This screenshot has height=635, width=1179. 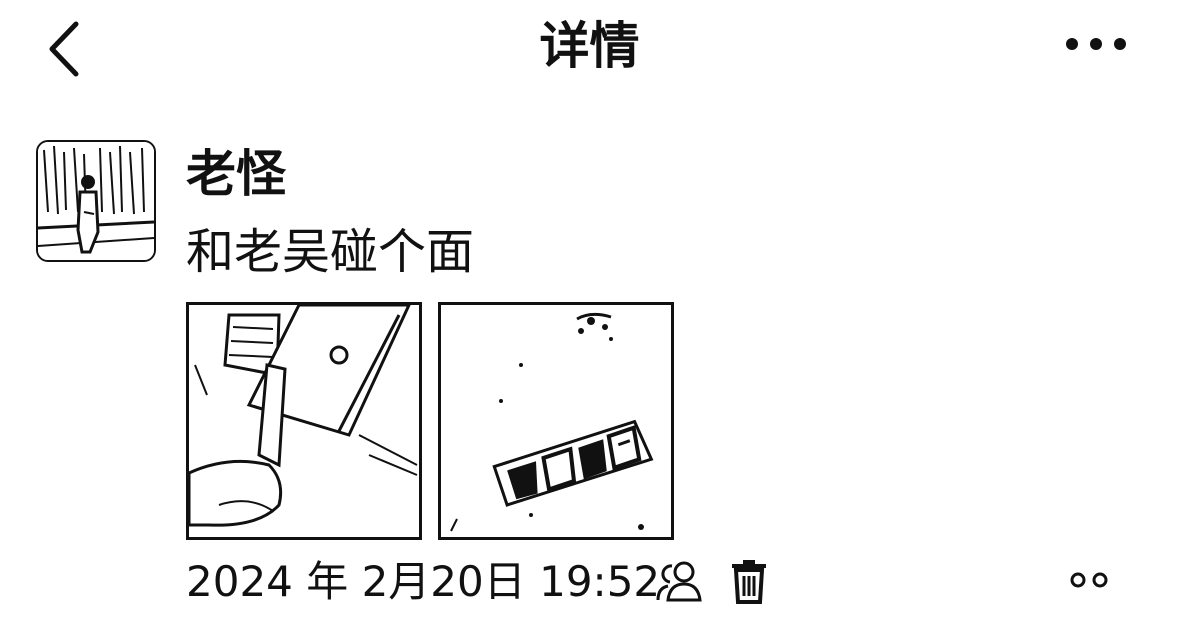 I want to click on post-timestamp: 2024 年 2月20日 19:52, so click(x=423, y=581).